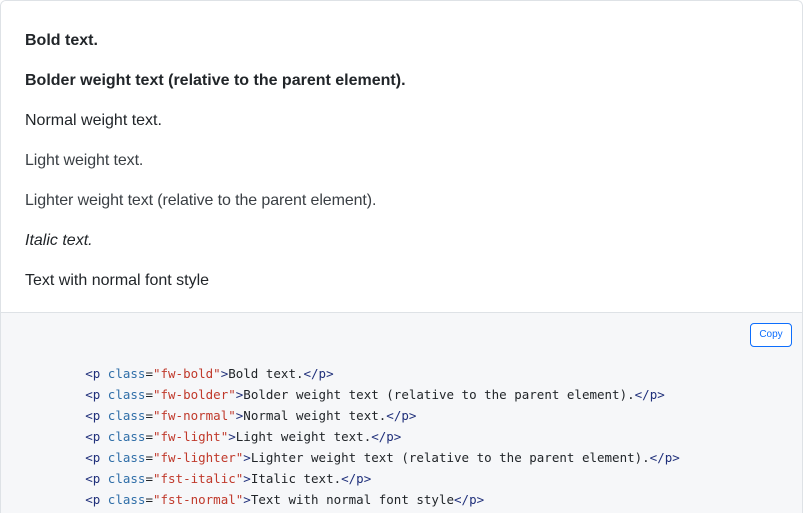 Image resolution: width=803 pixels, height=513 pixels. I want to click on code-content: Light weight text., so click(303, 436).